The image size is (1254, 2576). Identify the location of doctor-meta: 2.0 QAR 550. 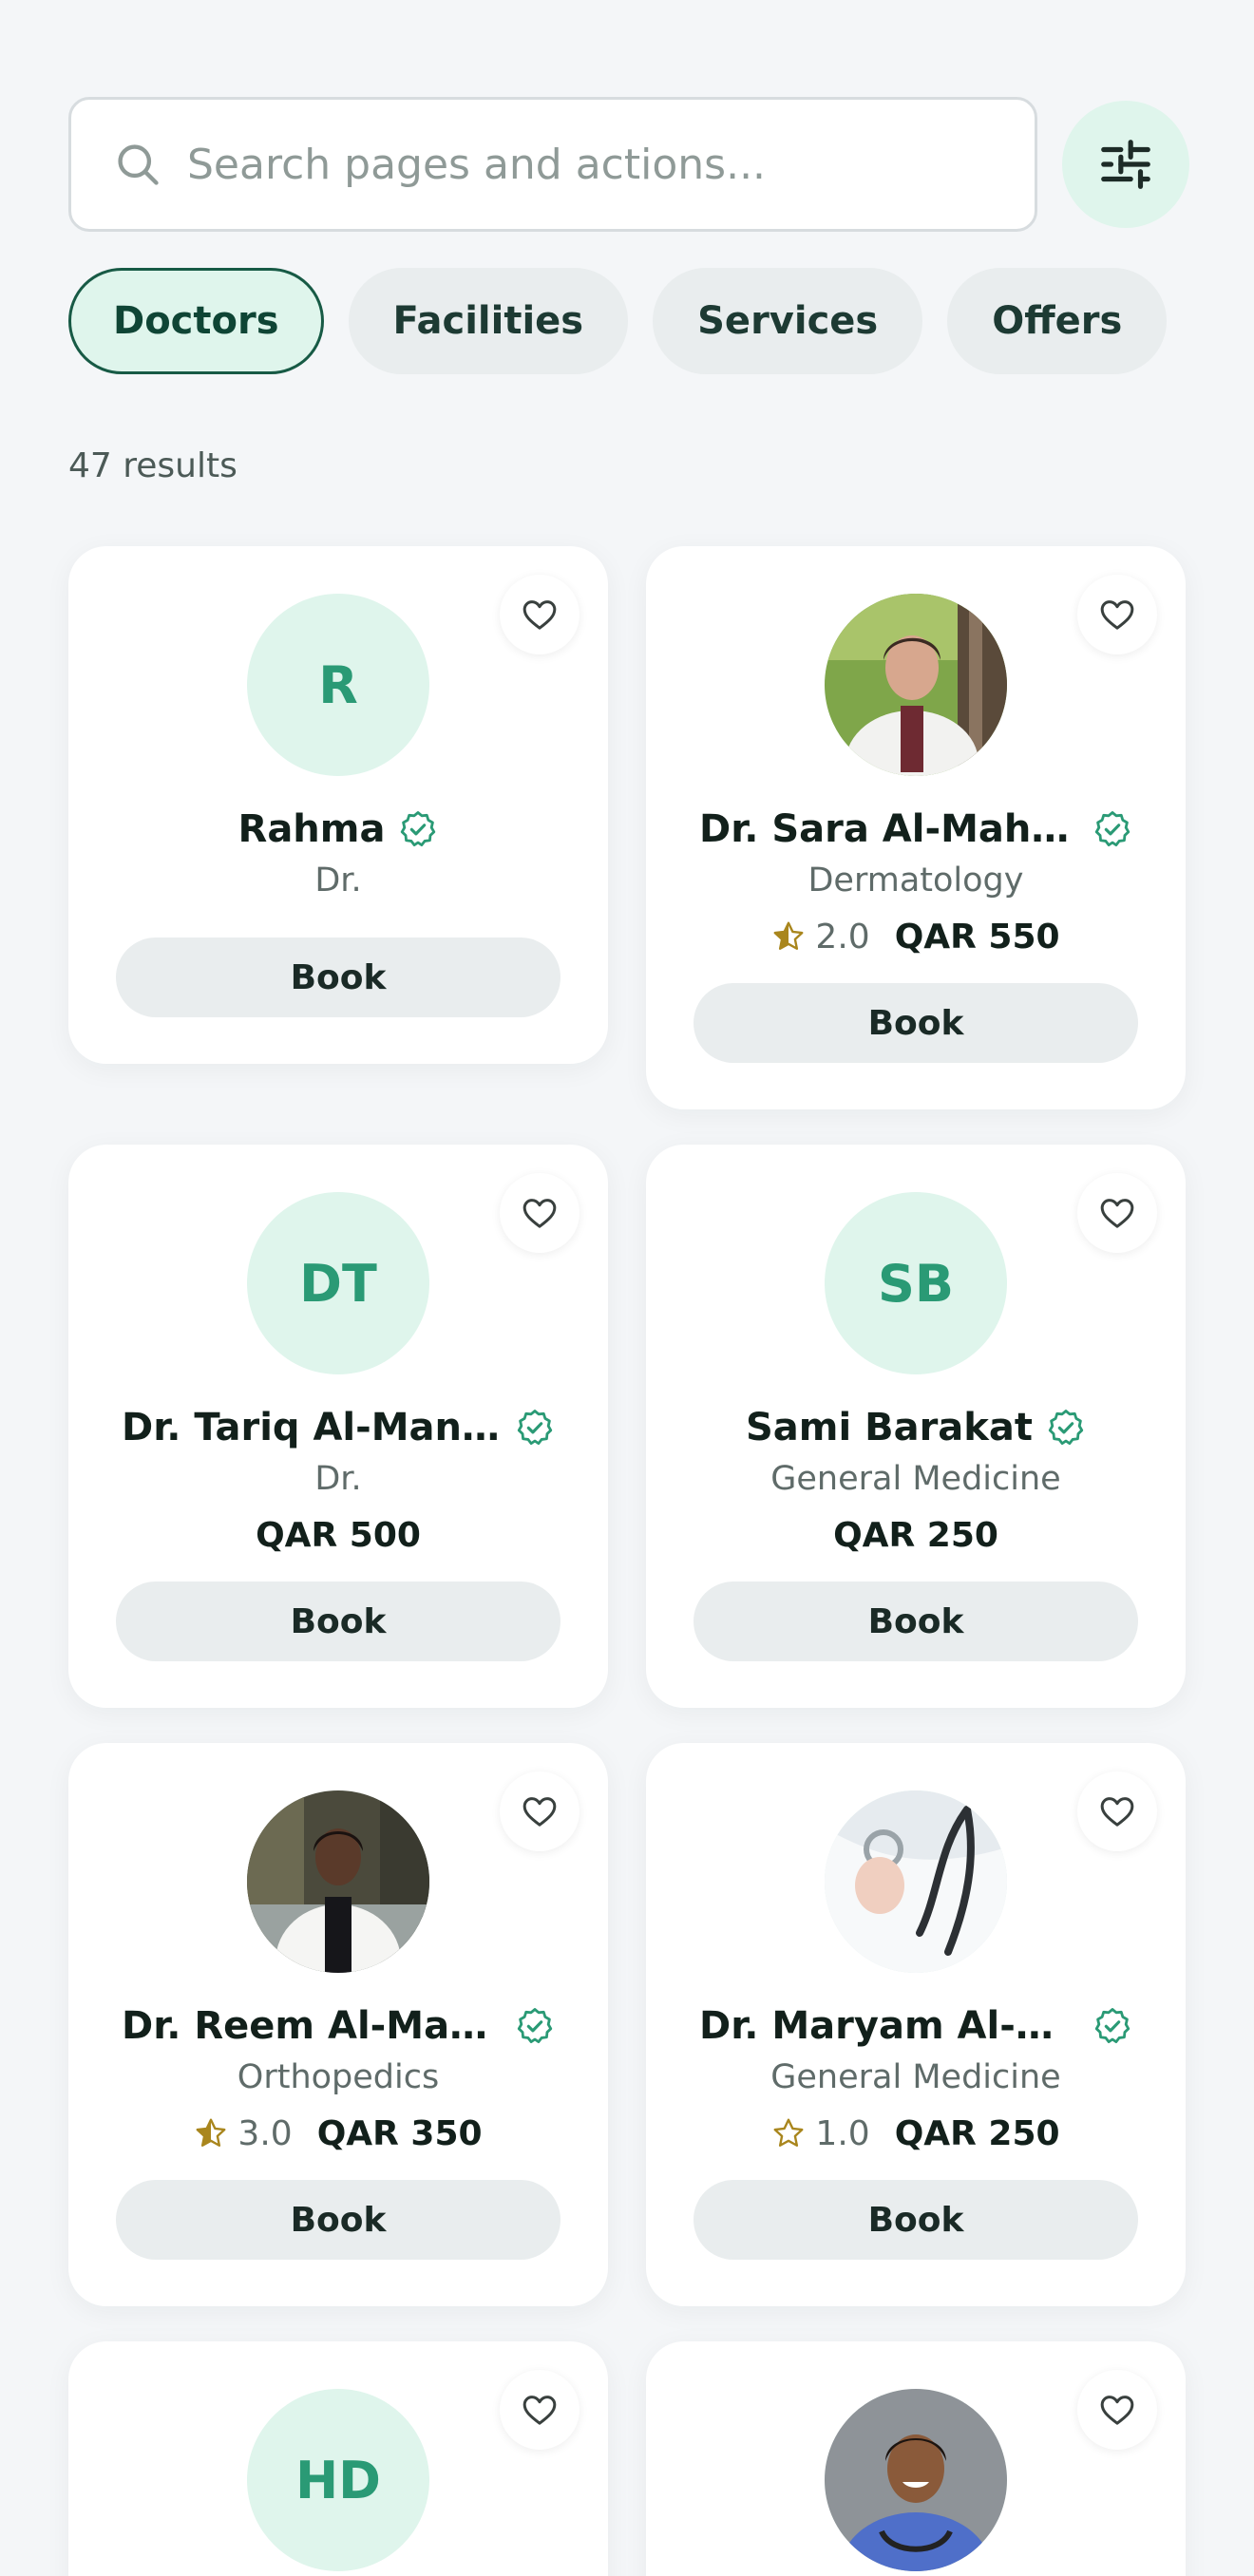
(916, 936).